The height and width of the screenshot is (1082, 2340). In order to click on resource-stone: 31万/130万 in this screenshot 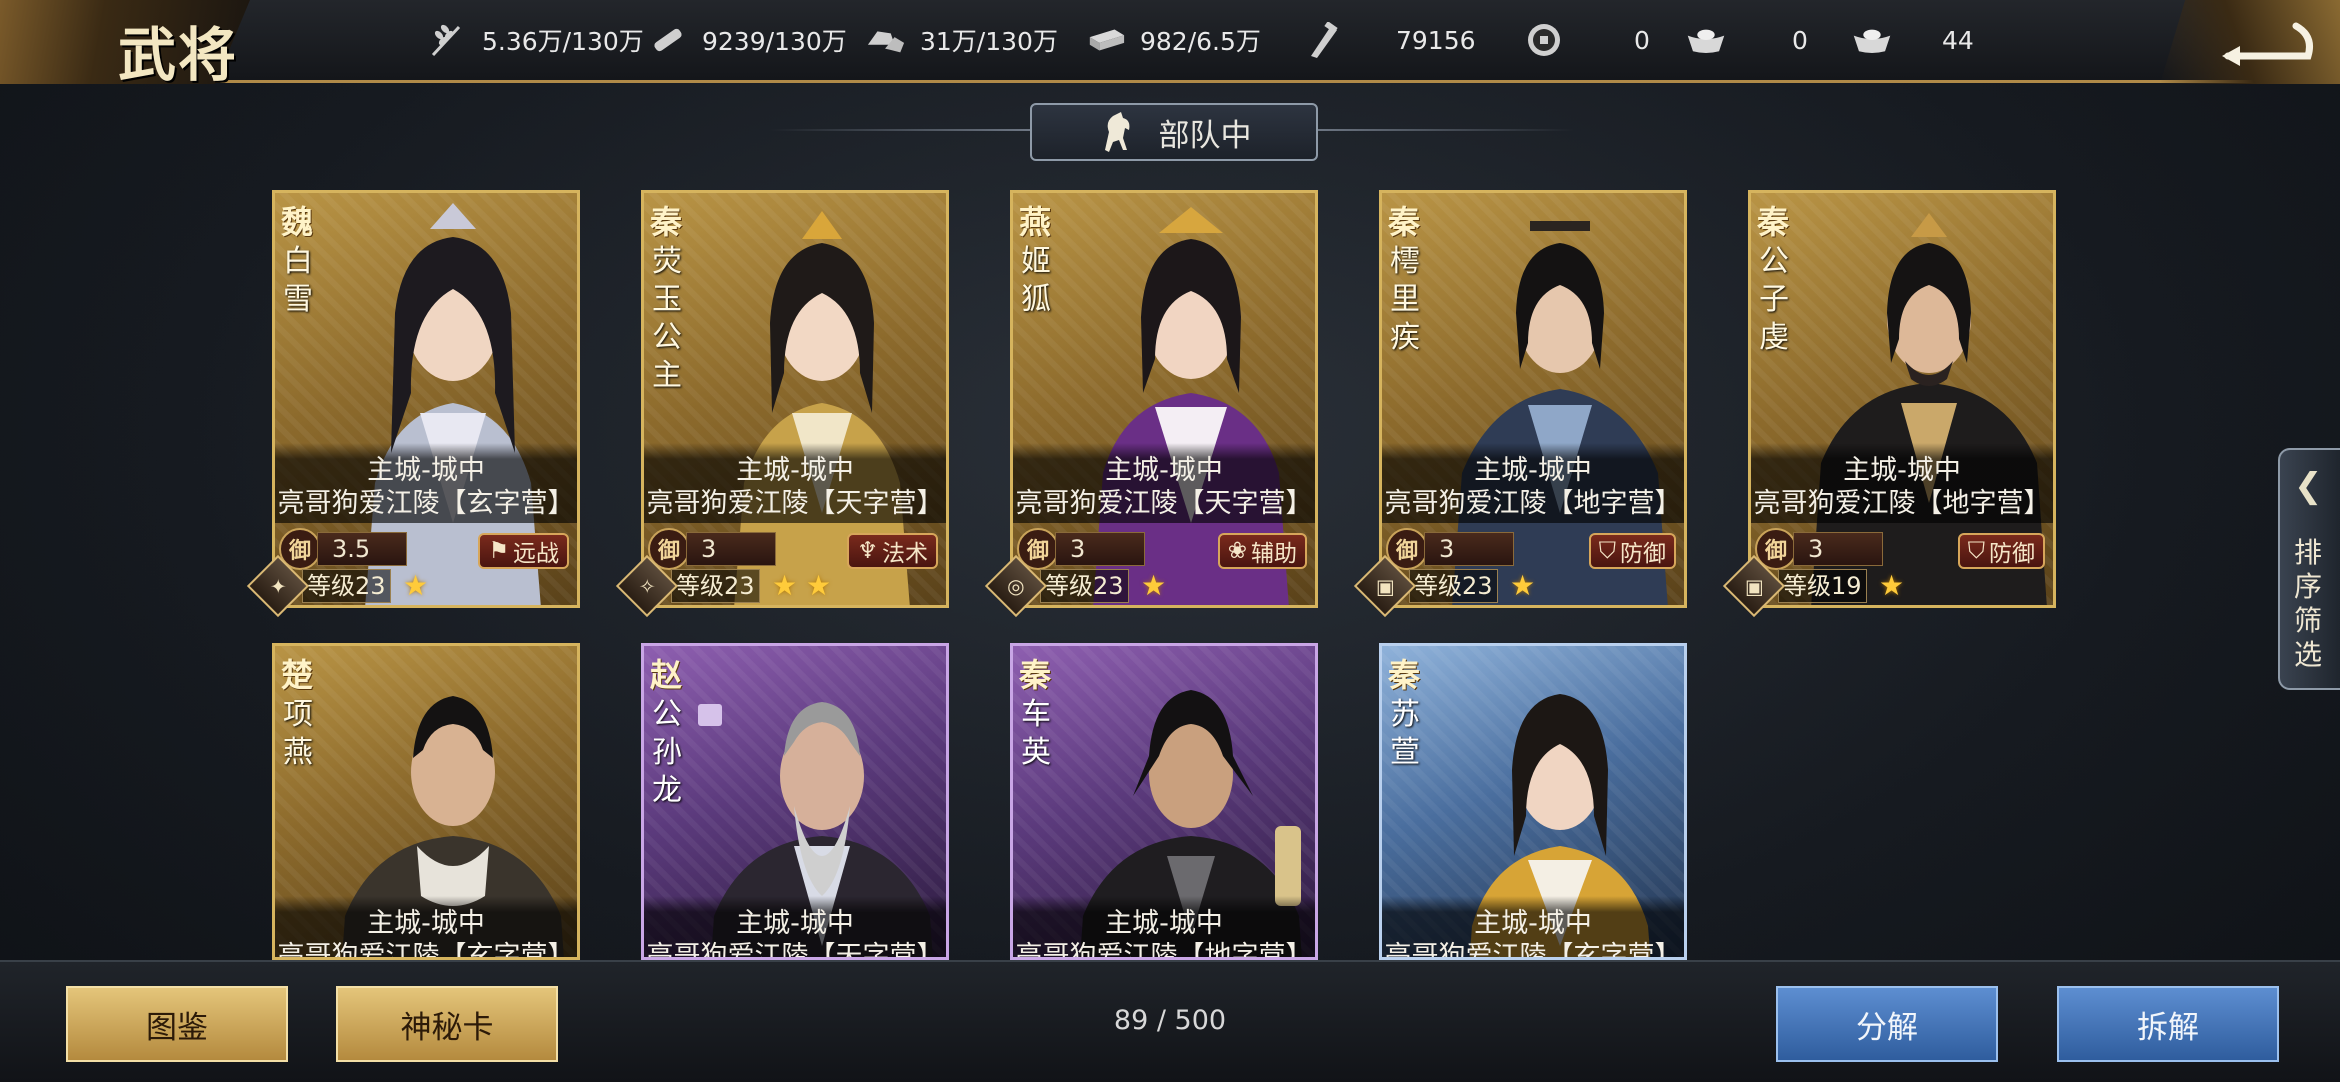, I will do `click(962, 40)`.